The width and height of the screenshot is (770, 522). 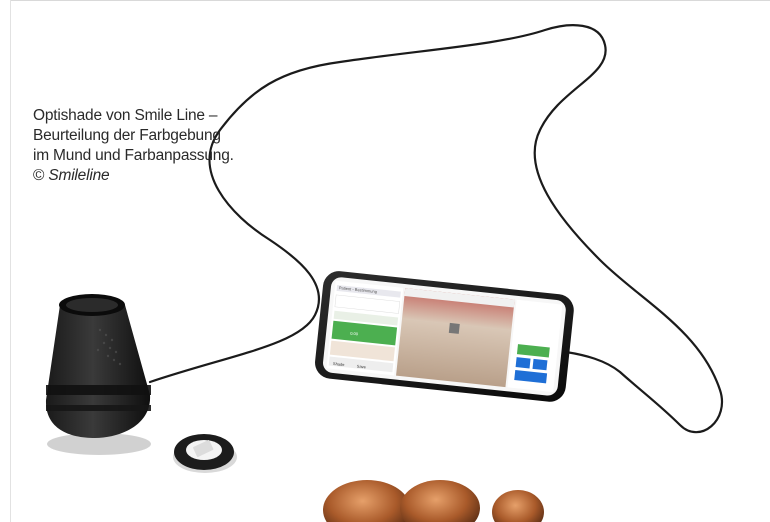 I want to click on smartphone: Patient - Bestimmung 0.00 Shade Save, so click(x=444, y=336).